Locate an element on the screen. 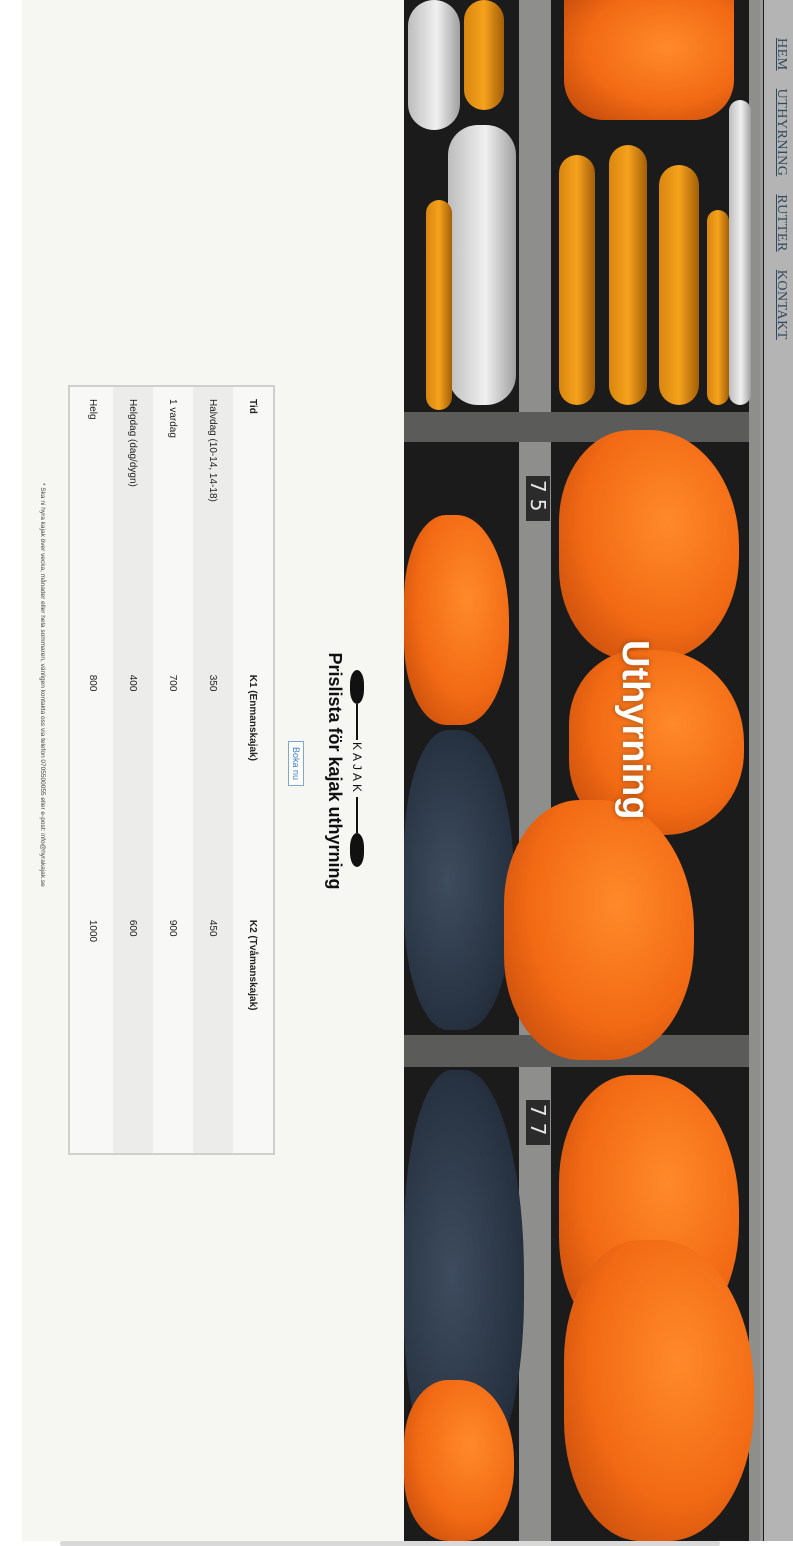 This screenshot has width=793, height=1546. section-header: Prislista för kajak uthyrning is located at coordinates (334, 771).